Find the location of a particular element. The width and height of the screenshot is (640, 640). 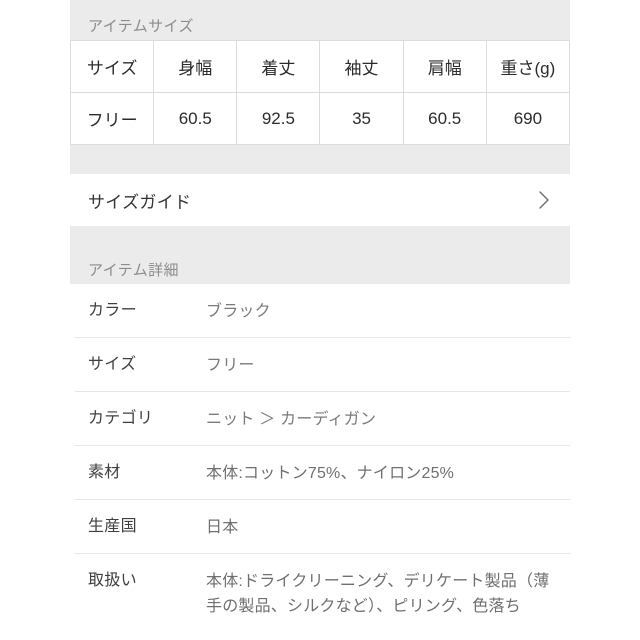

table-header-cell: サイズ is located at coordinates (112, 66).